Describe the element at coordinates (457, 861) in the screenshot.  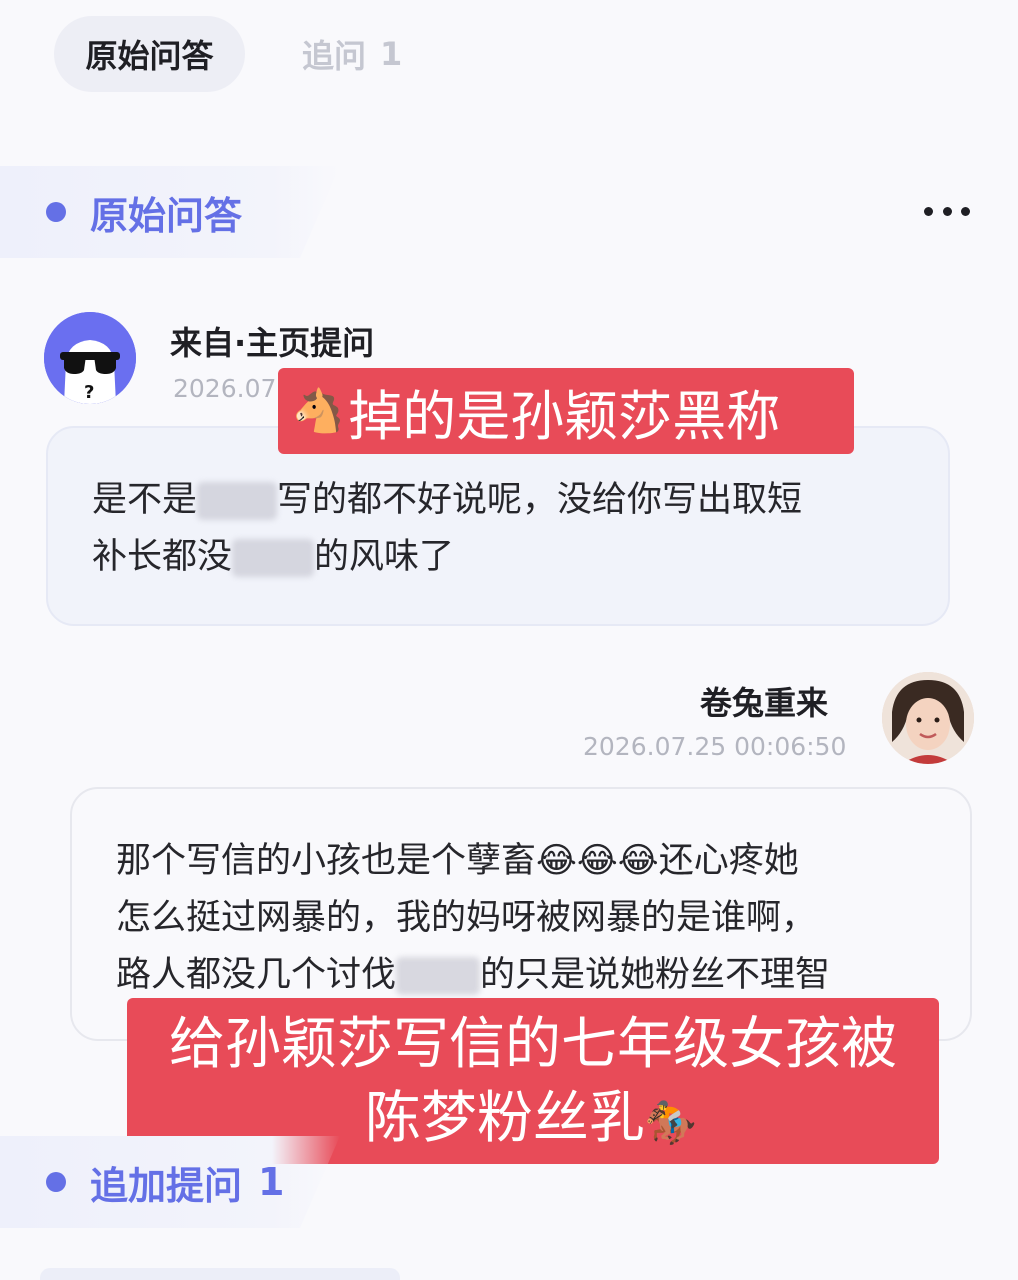
I see `answer-line-1: 那个写信的小孩也是个孽畜😂😂😂还心疼她` at that location.